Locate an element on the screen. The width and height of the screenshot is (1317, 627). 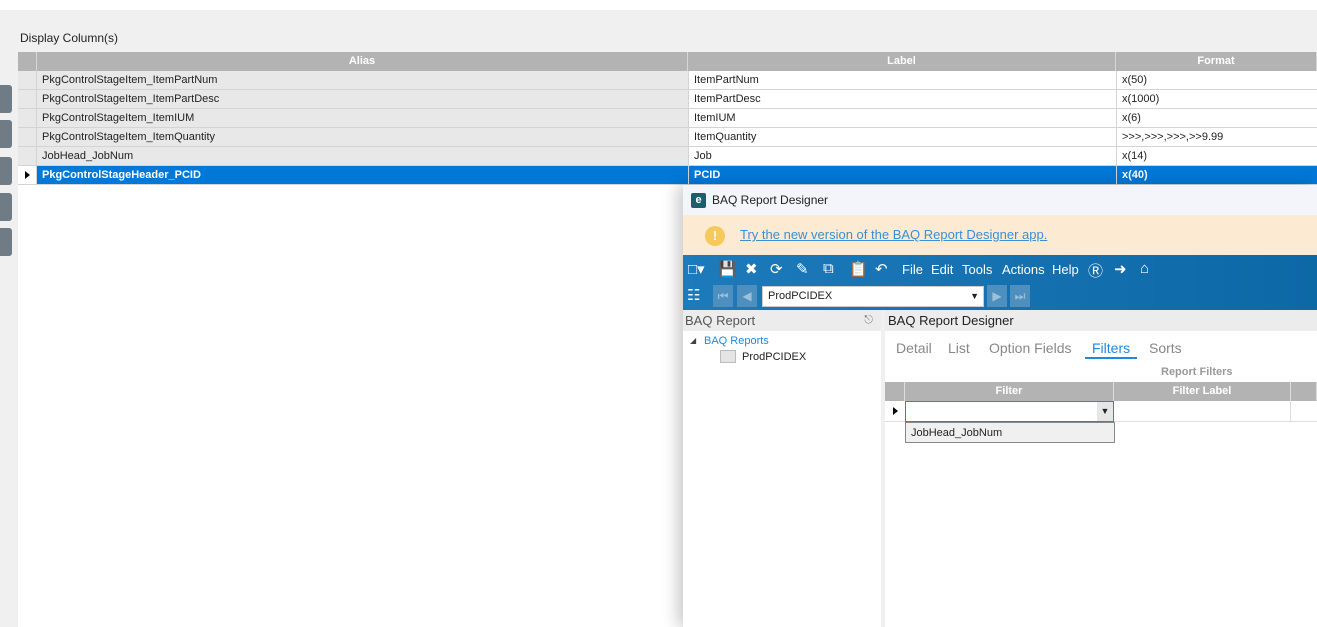
menu-help: Help is located at coordinates (1065, 270).